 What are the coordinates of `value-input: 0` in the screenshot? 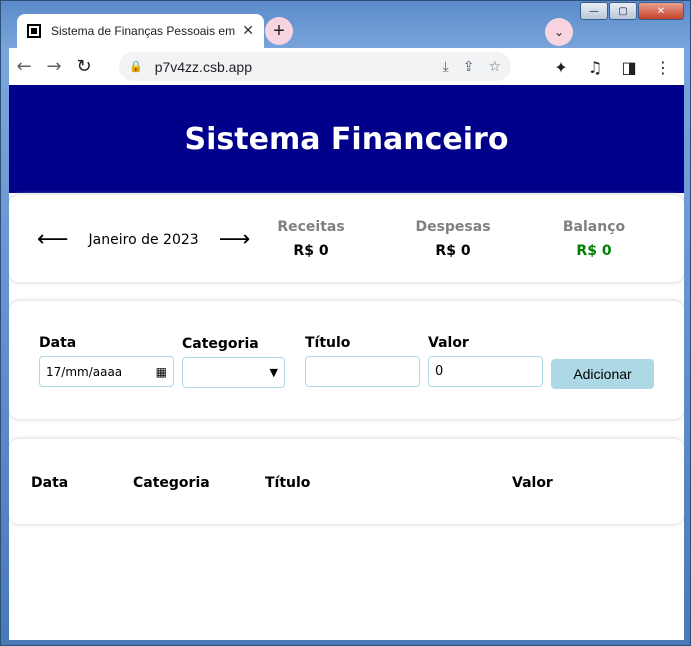 It's located at (485, 371).